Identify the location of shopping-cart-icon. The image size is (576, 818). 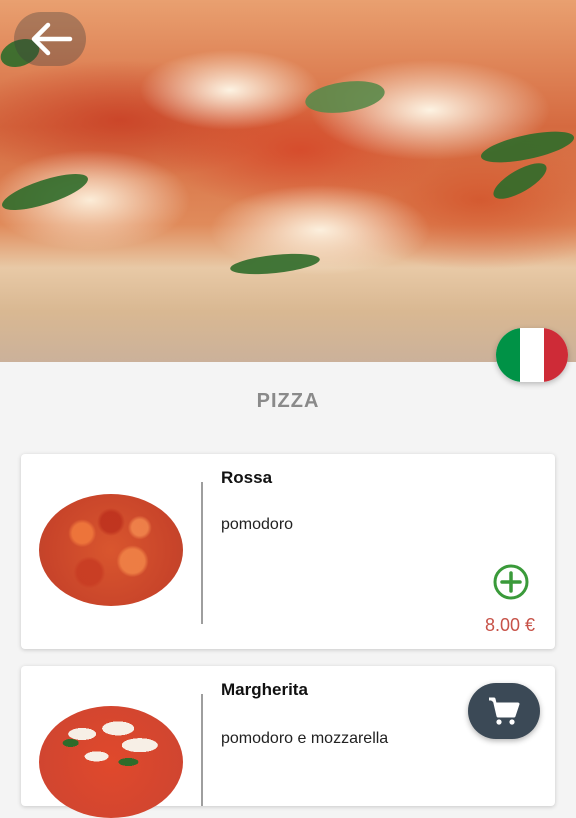
(504, 711).